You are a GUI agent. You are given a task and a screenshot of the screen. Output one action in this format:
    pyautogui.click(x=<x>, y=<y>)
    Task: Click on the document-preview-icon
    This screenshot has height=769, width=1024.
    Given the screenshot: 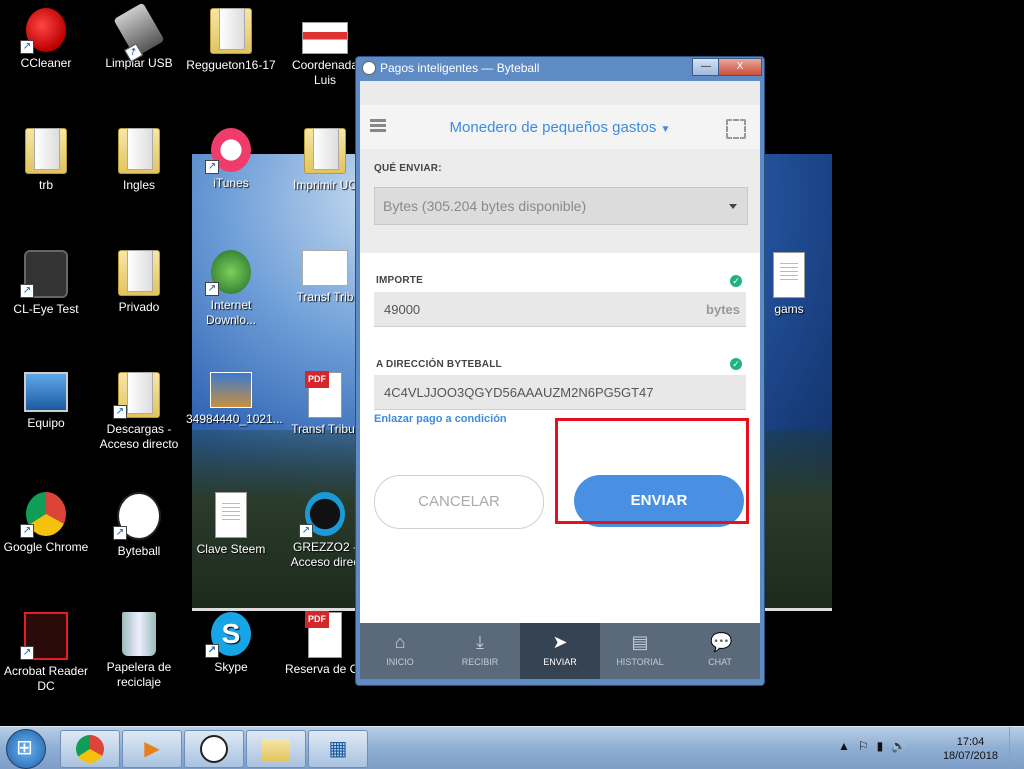 What is the action you would take?
    pyautogui.click(x=325, y=268)
    